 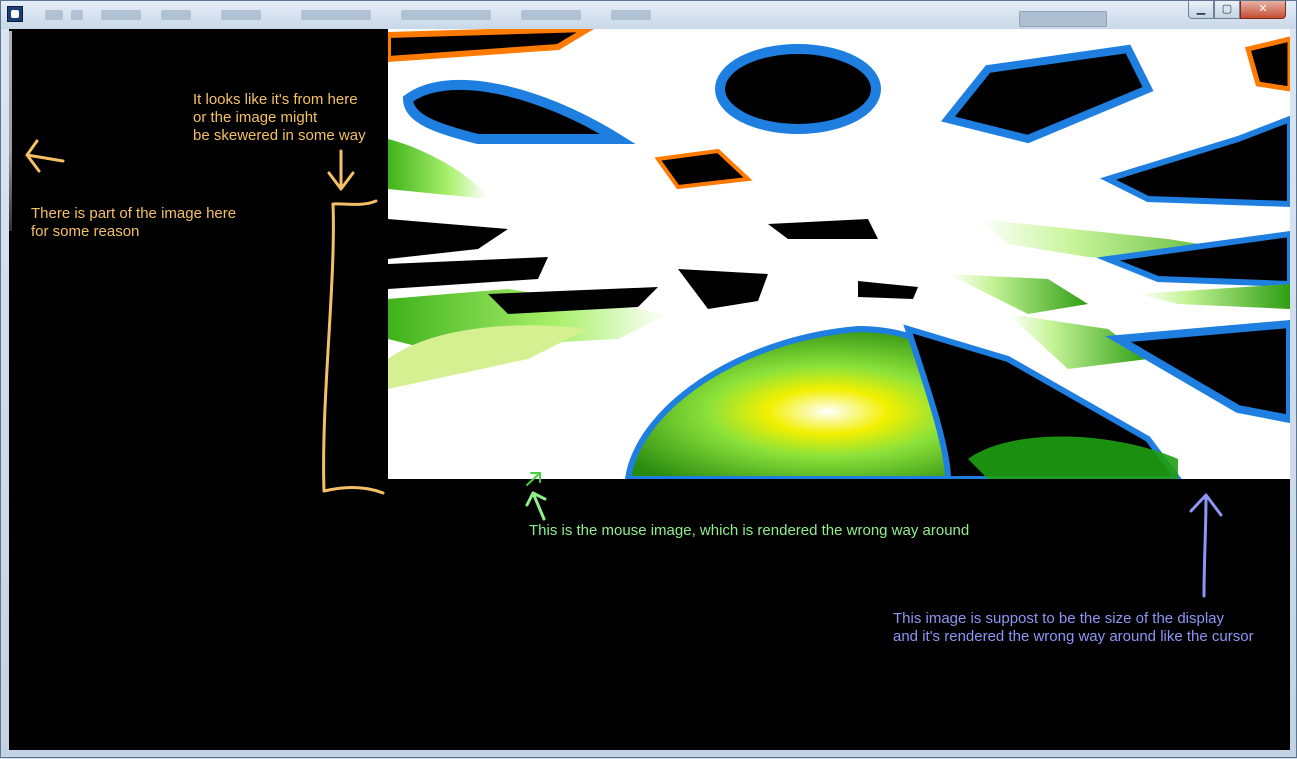 I want to click on close-button: ✕, so click(x=1263, y=10).